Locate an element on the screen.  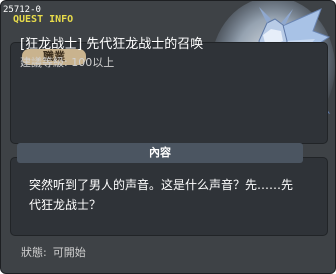
content-header: 內容 is located at coordinates (160, 153).